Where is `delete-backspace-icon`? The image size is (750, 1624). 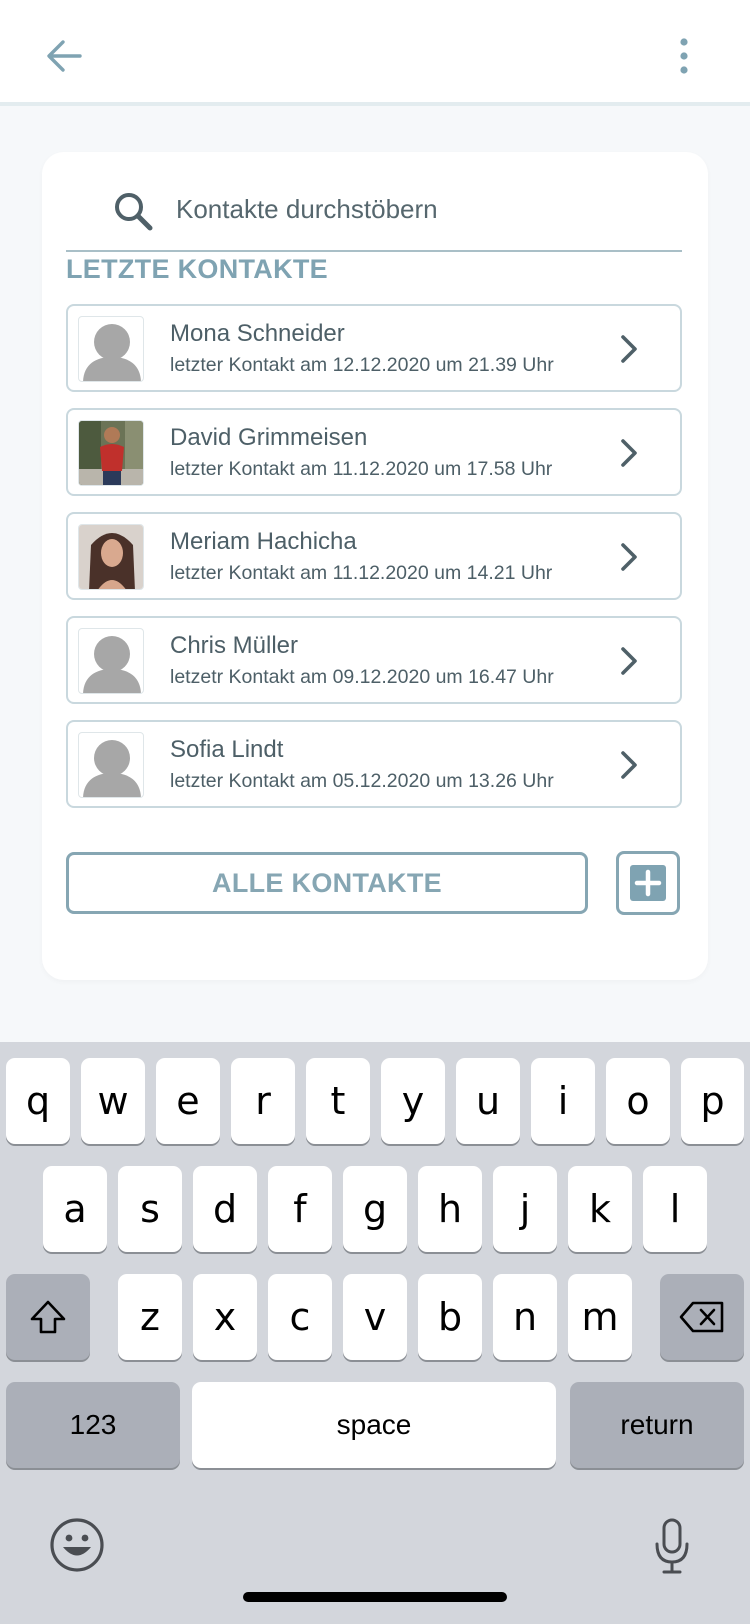
delete-backspace-icon is located at coordinates (701, 1317).